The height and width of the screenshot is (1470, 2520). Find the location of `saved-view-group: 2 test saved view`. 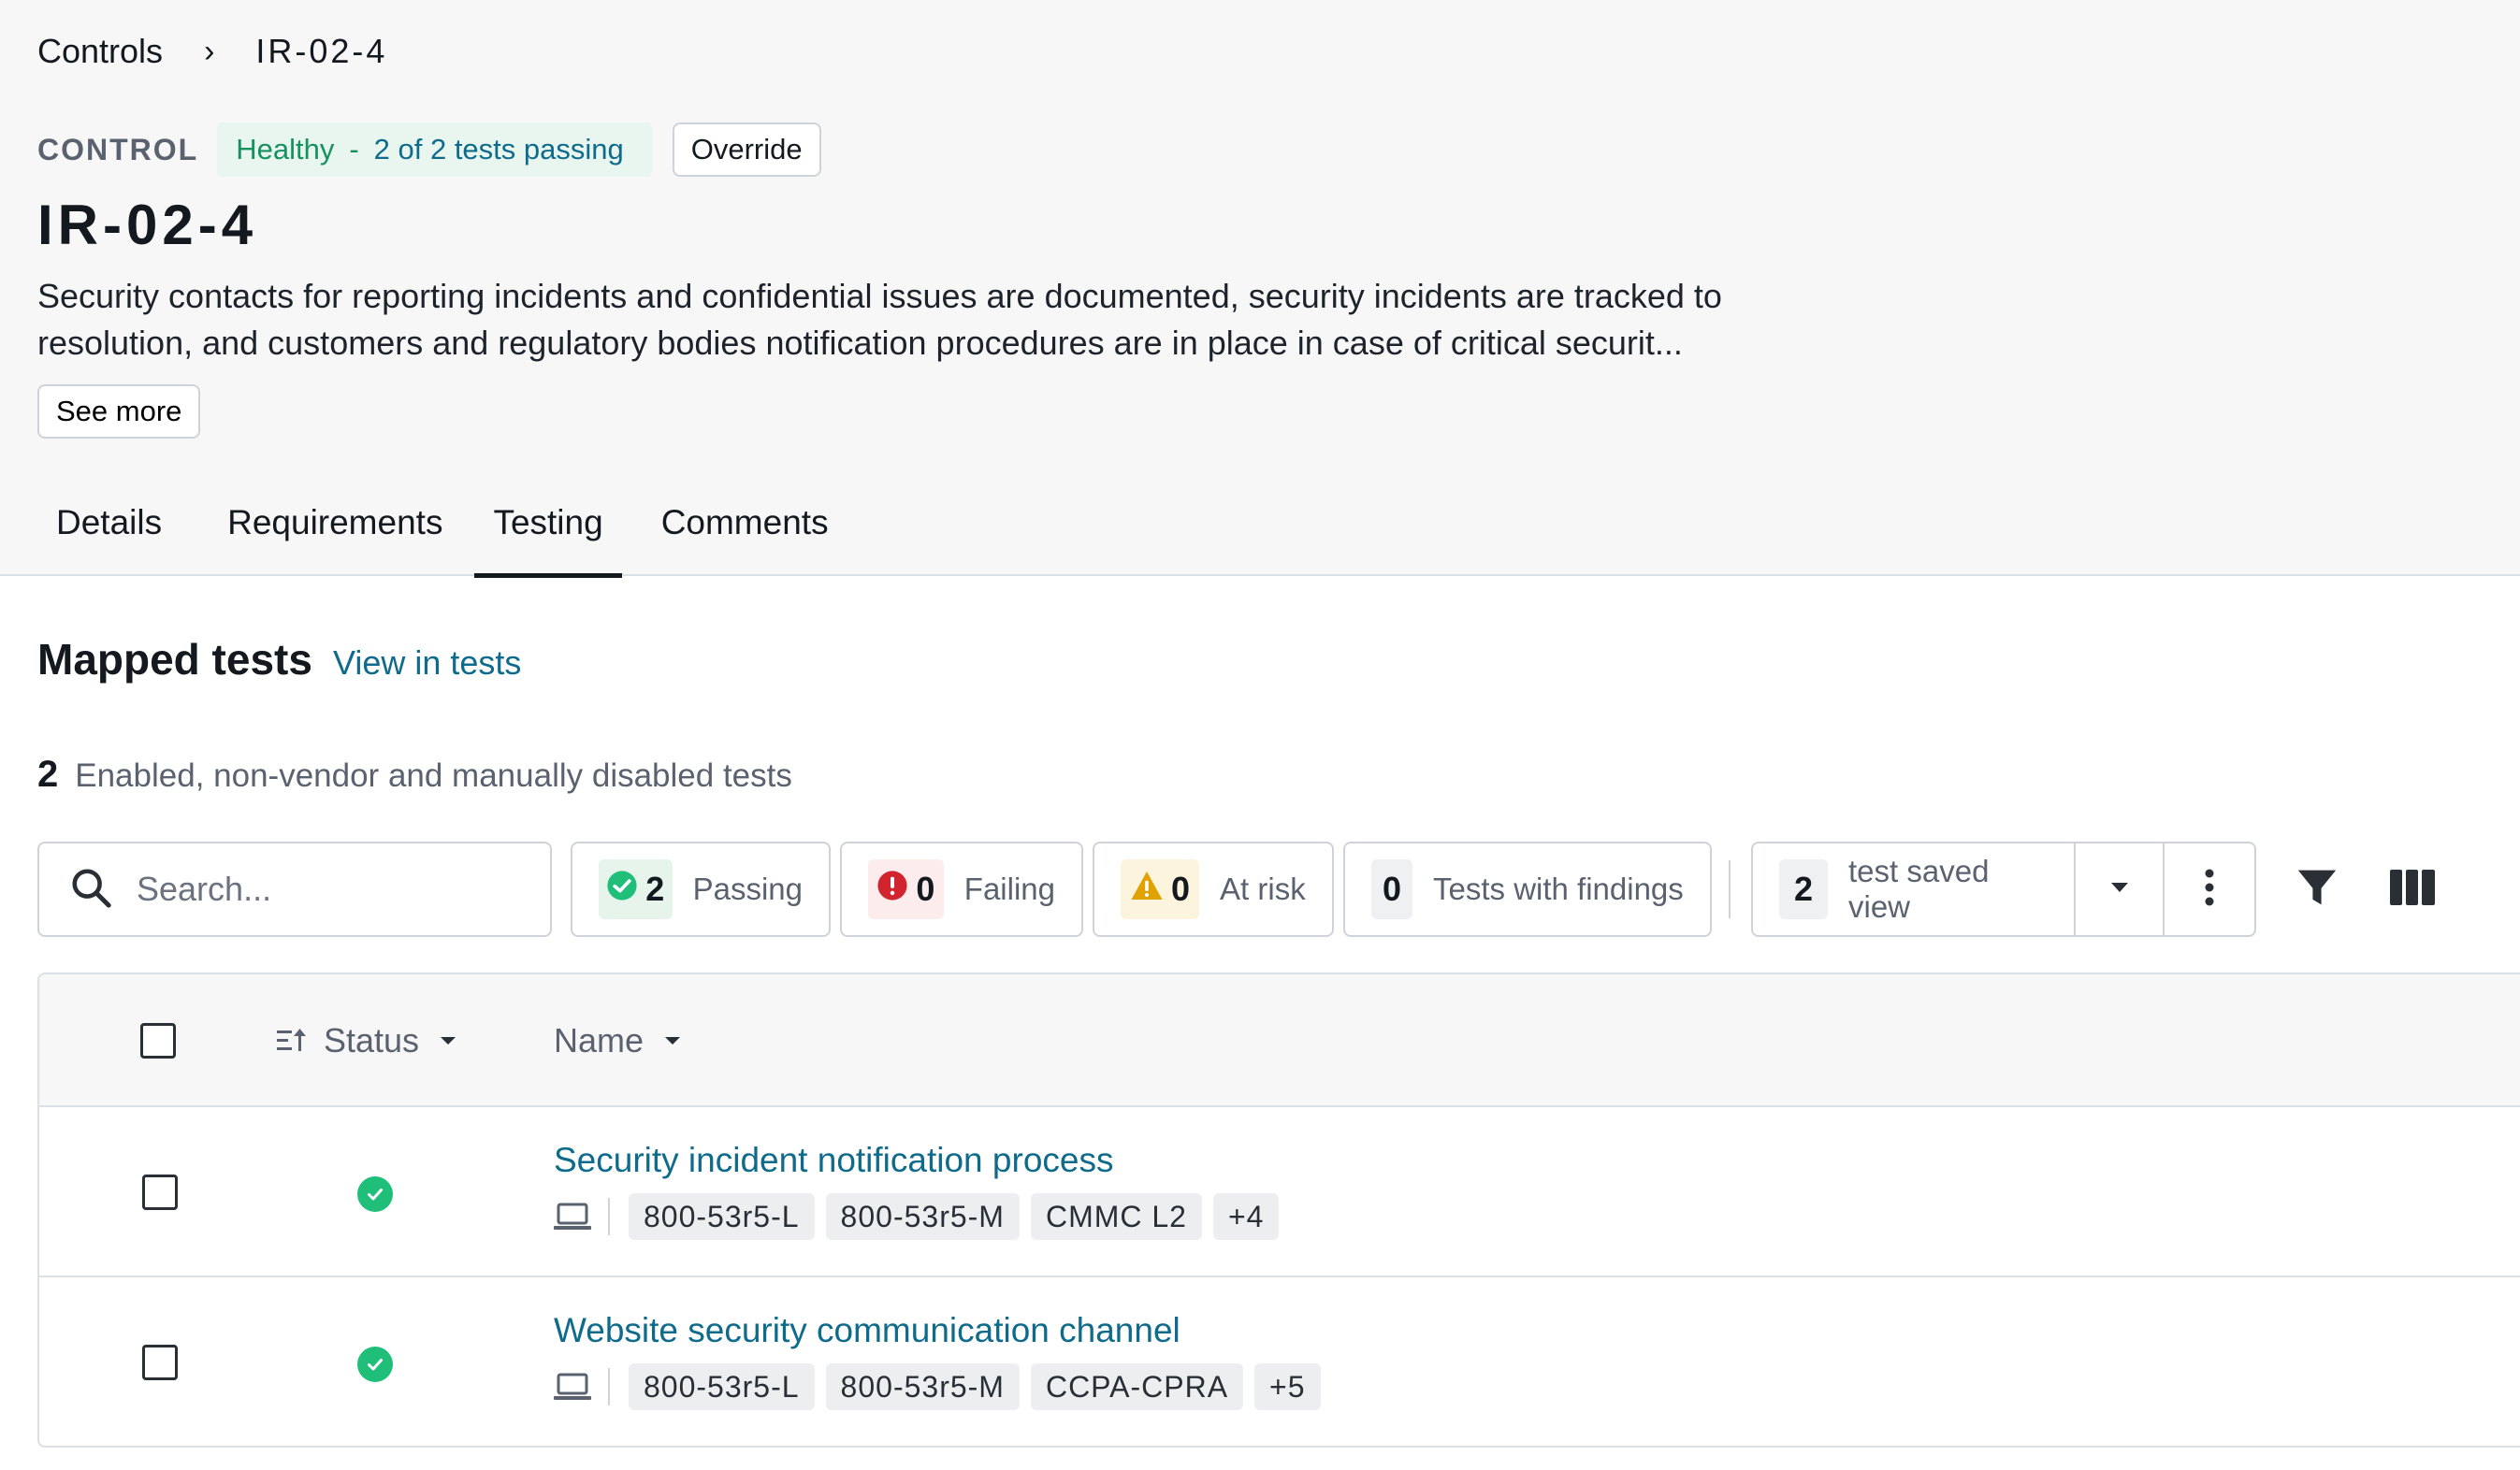

saved-view-group: 2 test saved view is located at coordinates (2004, 889).